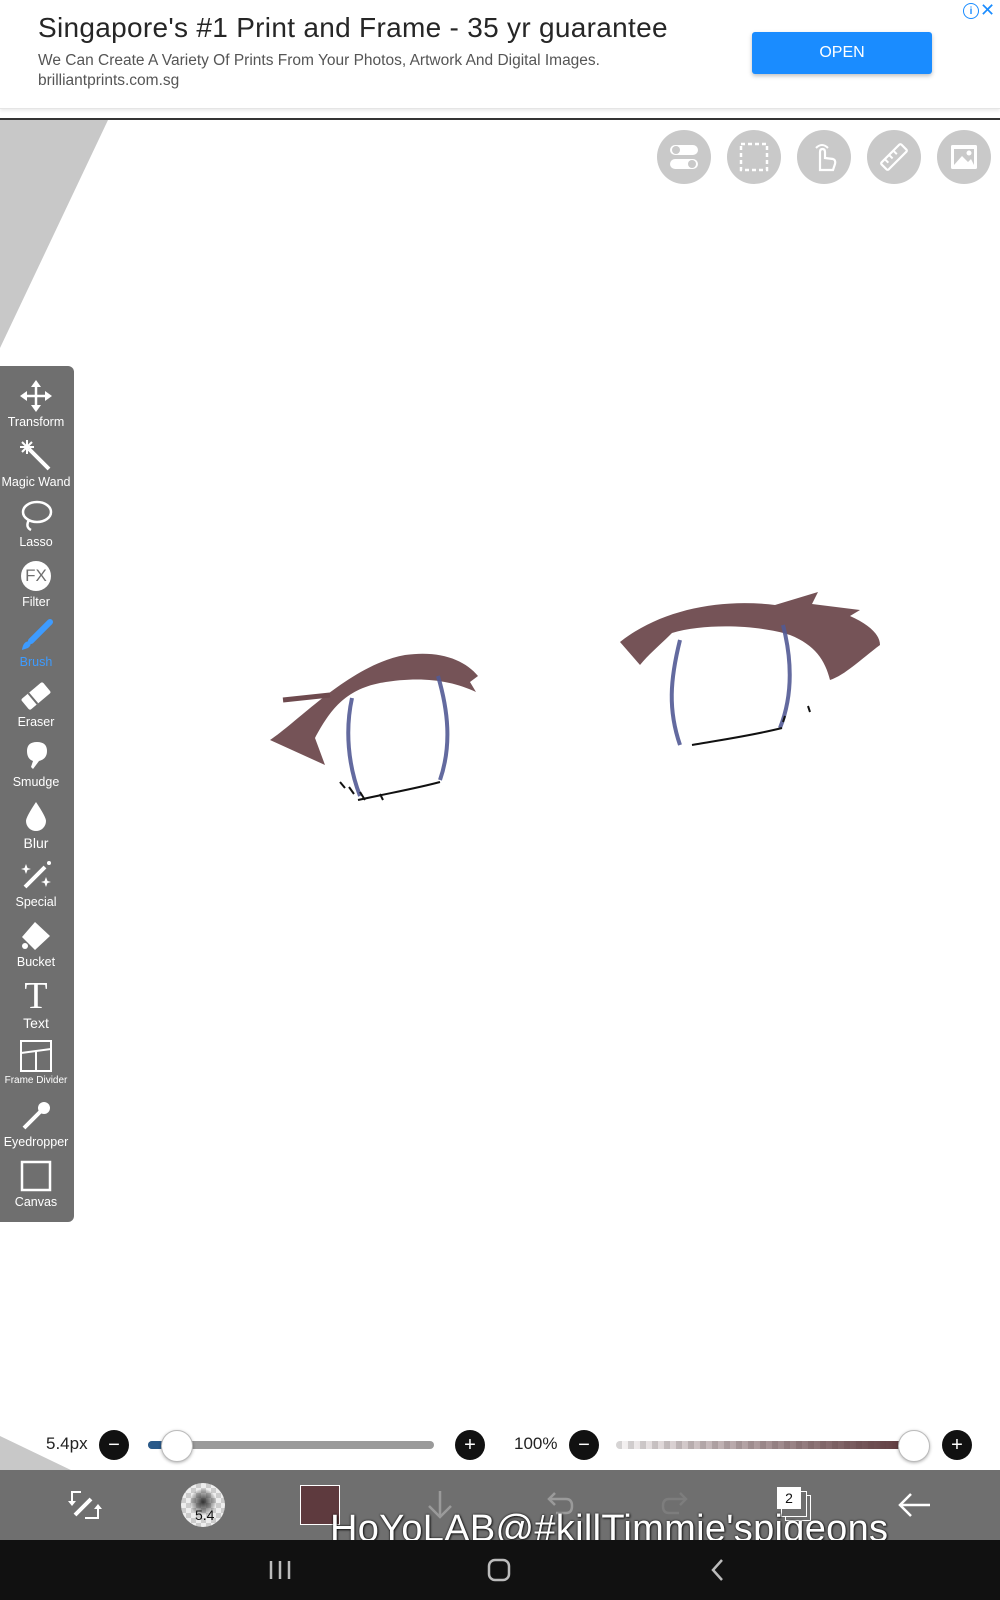 Image resolution: width=1000 pixels, height=1600 pixels. What do you see at coordinates (36, 422) in the screenshot?
I see `tool-transform-label: Transform` at bounding box center [36, 422].